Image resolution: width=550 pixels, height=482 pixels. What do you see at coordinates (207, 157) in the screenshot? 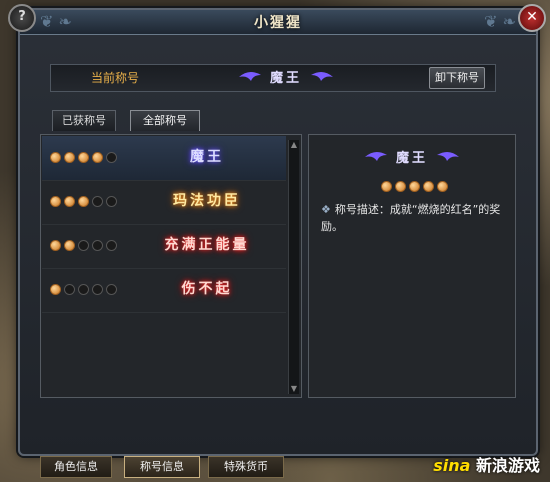
I see `title-badge: 魔王` at bounding box center [207, 157].